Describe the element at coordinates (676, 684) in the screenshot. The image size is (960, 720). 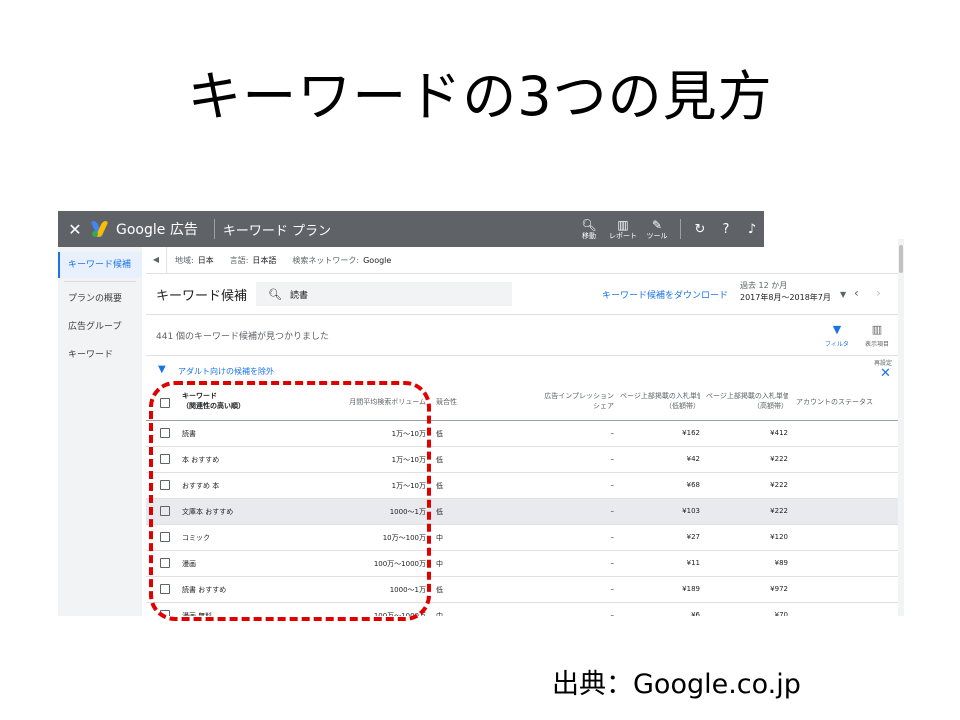
I see `source-credit: 出典：Google.co.jp` at that location.